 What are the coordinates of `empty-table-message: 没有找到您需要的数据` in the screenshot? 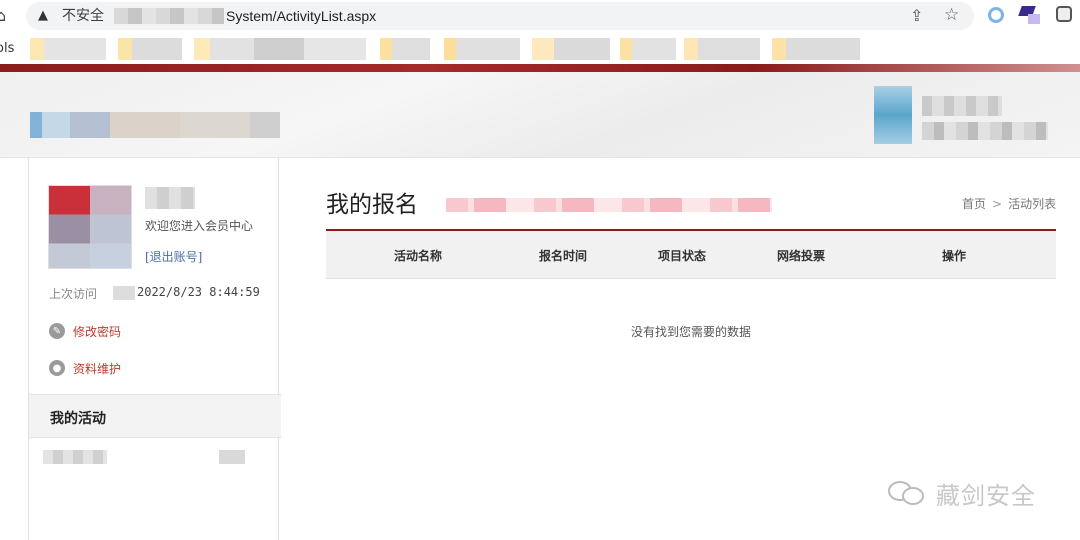 It's located at (690, 332).